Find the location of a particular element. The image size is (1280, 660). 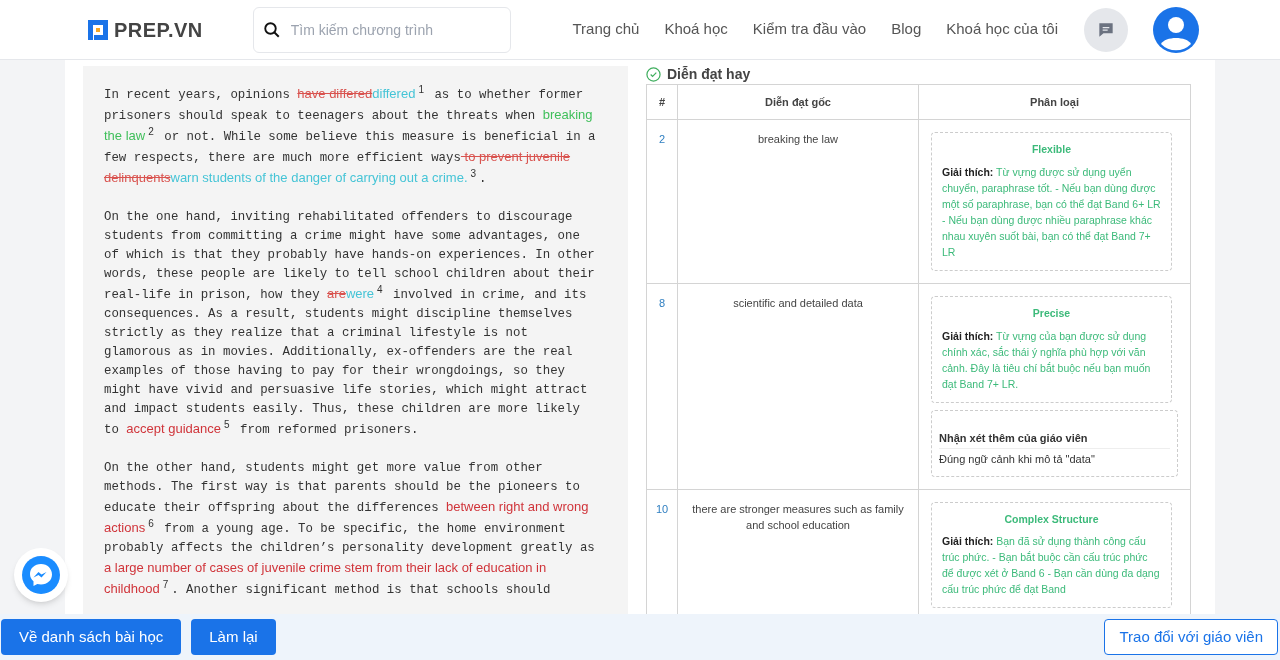

category-title: Flexible is located at coordinates (1051, 149).